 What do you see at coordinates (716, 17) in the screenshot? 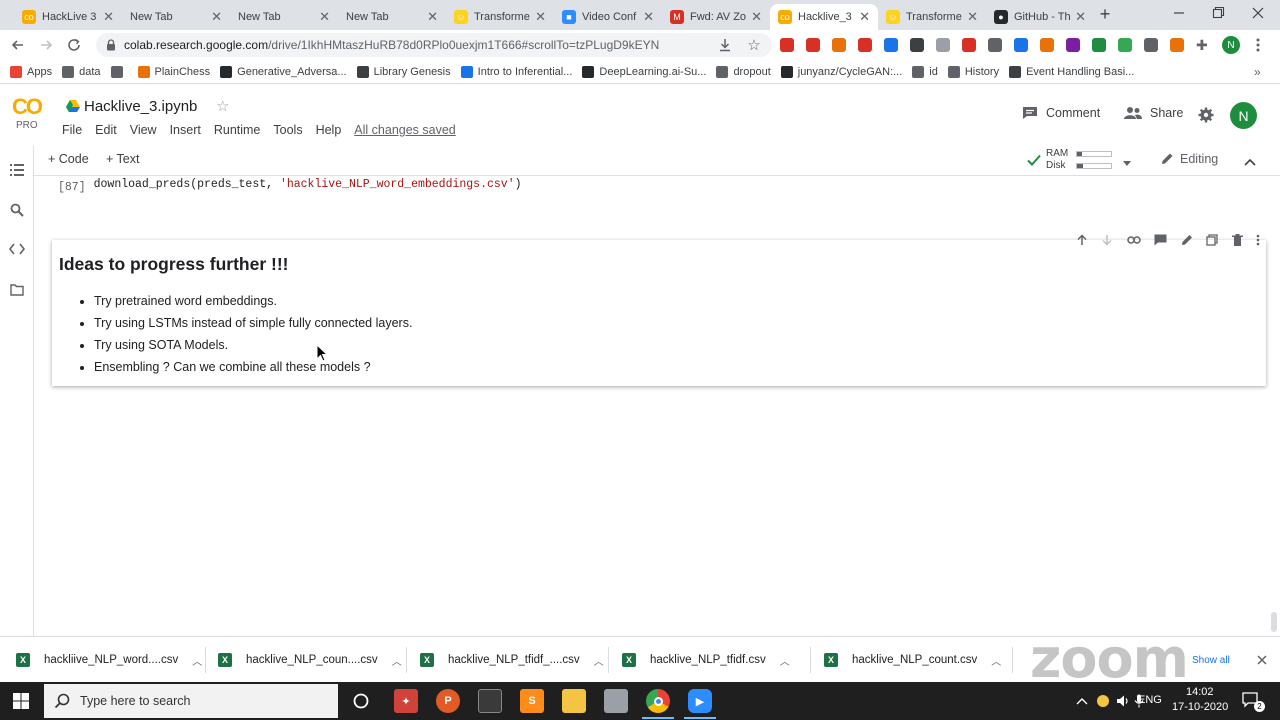
I see `browser-tab: M Fwd: AV Zo ✕` at bounding box center [716, 17].